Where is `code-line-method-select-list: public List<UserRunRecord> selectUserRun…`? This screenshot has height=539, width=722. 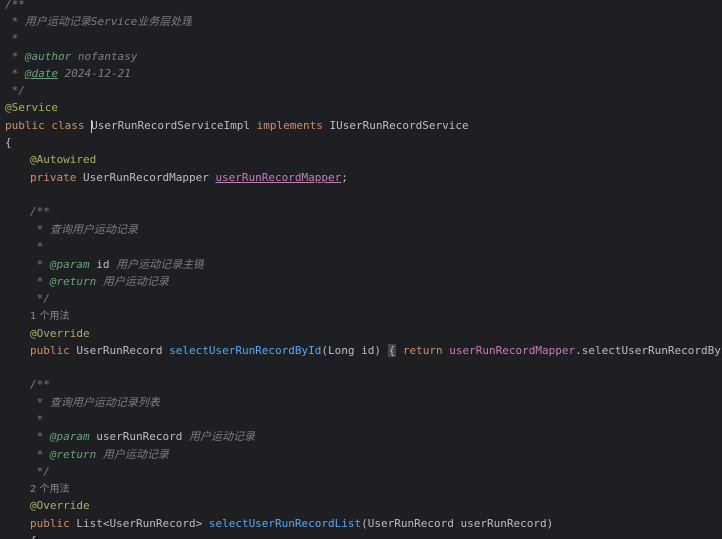
code-line-method-select-list: public List<UserRunRecord> selectUserRun… is located at coordinates (291, 523).